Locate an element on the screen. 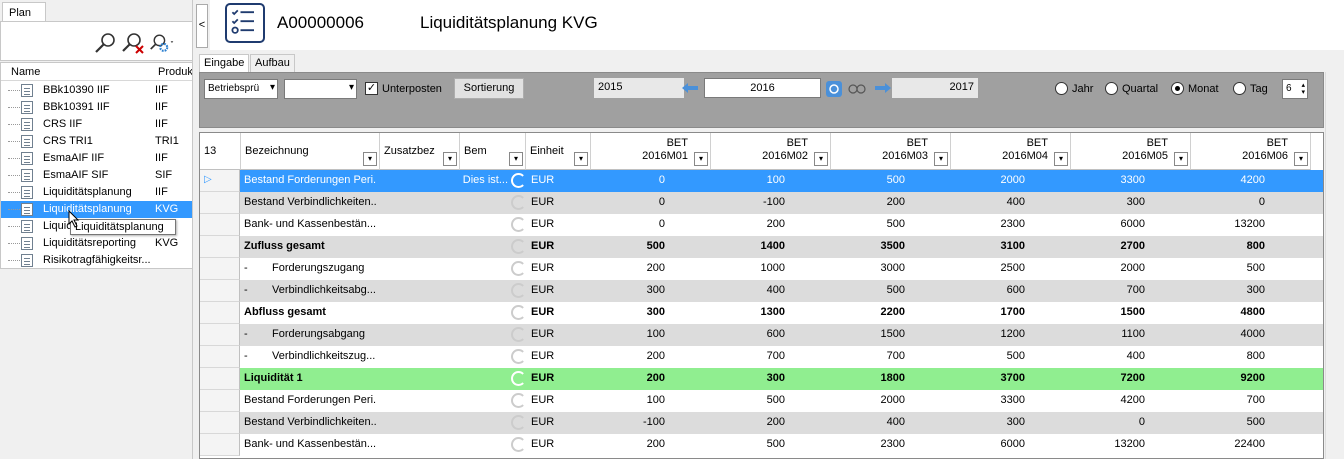 The height and width of the screenshot is (459, 1344). plan-tree-item: Liquiditätsplanung KVG is located at coordinates (96, 209).